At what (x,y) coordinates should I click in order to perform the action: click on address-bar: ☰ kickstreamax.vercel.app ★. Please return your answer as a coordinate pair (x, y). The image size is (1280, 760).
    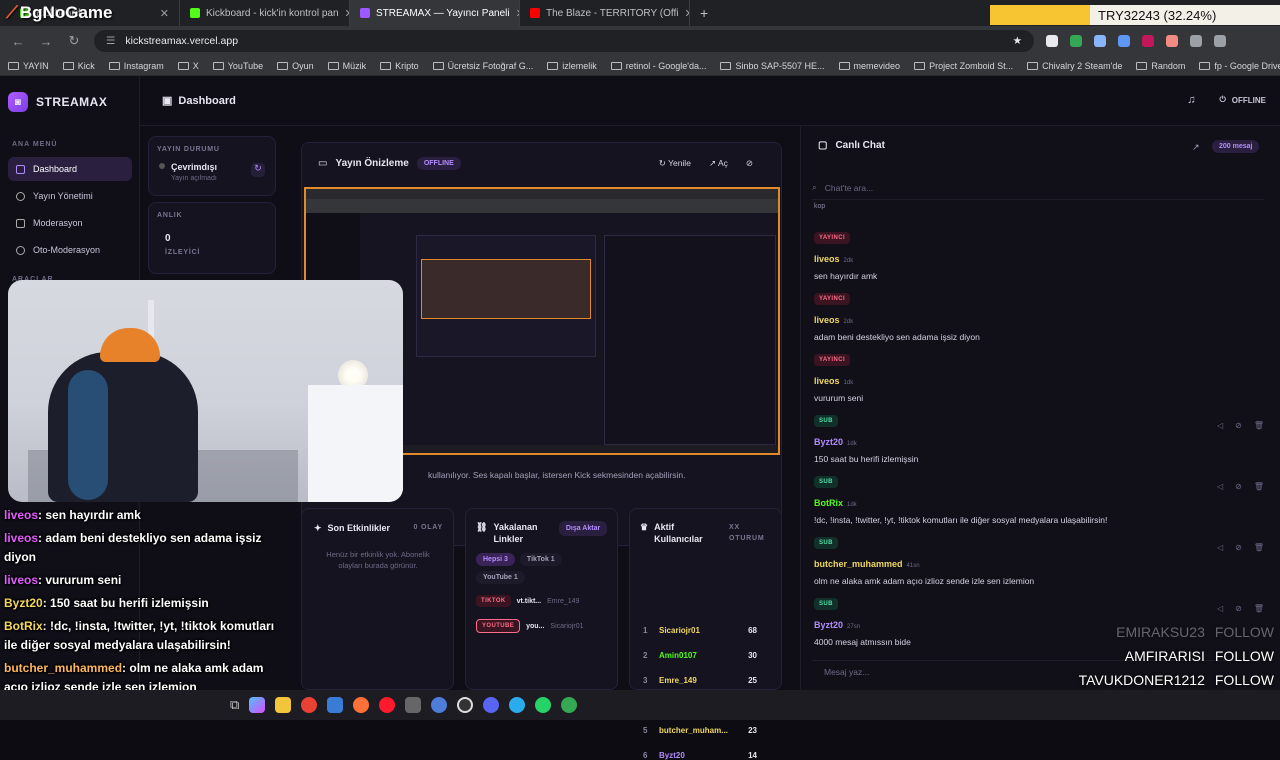
    Looking at the image, I should click on (564, 41).